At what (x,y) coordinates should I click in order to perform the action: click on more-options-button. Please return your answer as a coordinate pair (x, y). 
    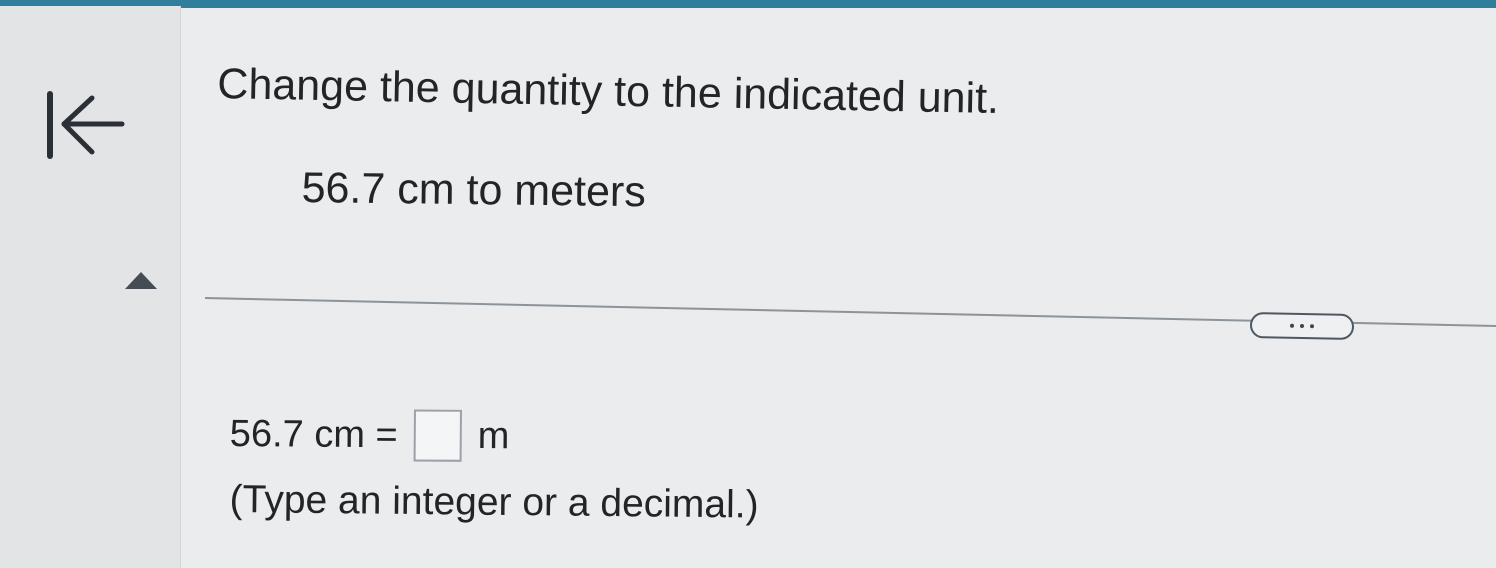
    Looking at the image, I should click on (1302, 326).